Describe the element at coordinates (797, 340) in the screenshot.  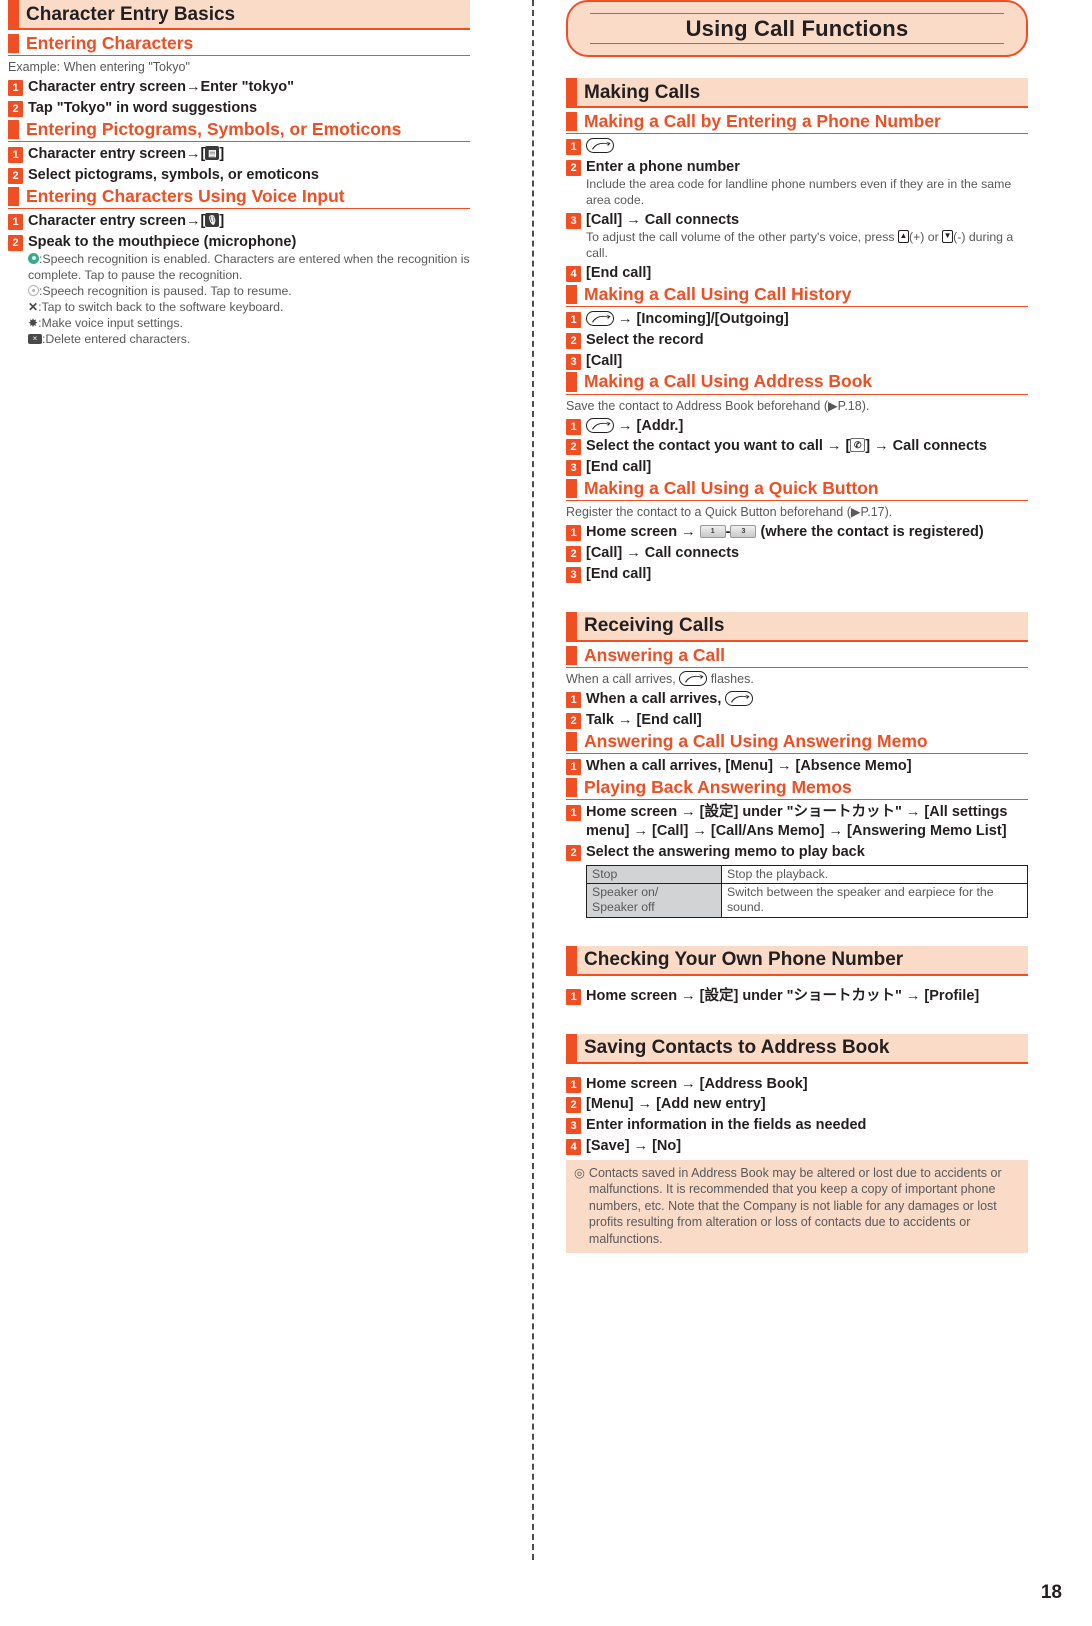
I see `step-item: 2 Select the record` at that location.